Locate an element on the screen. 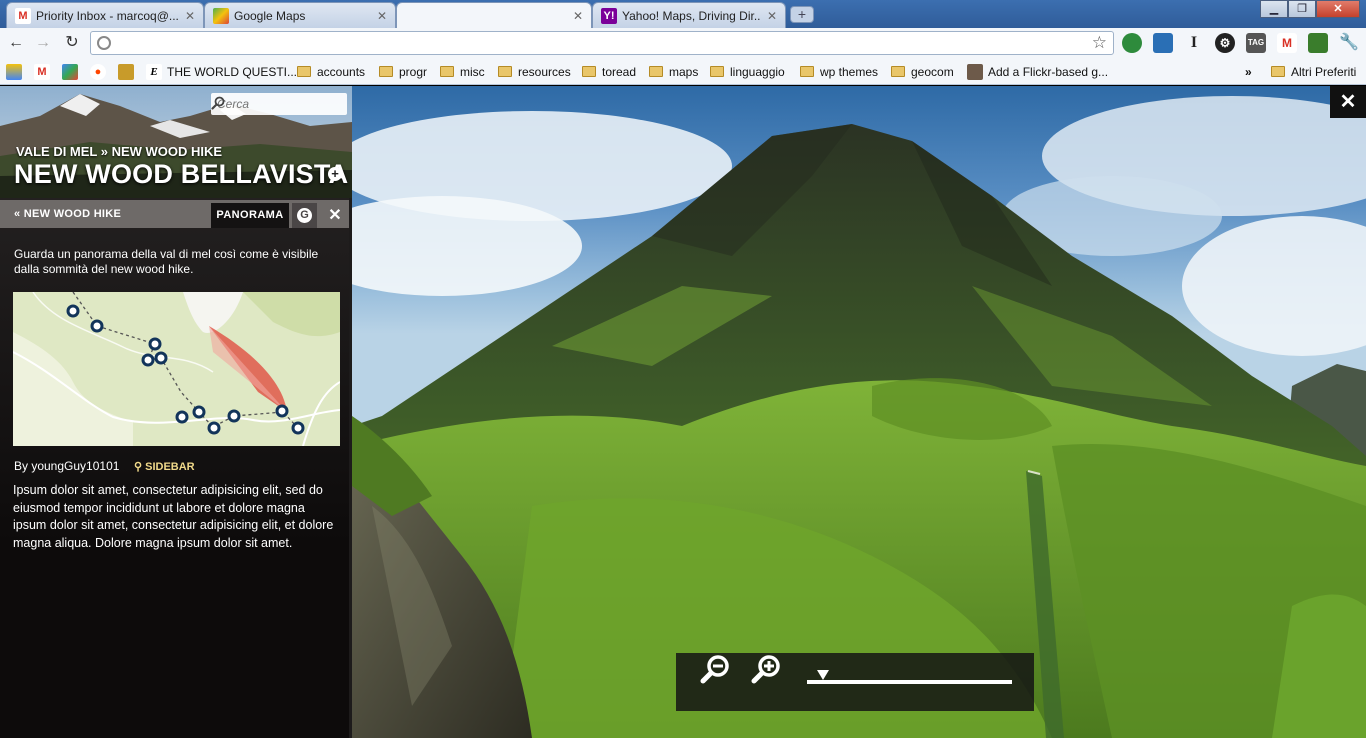  bookmark-reddit: ● is located at coordinates (100, 71).